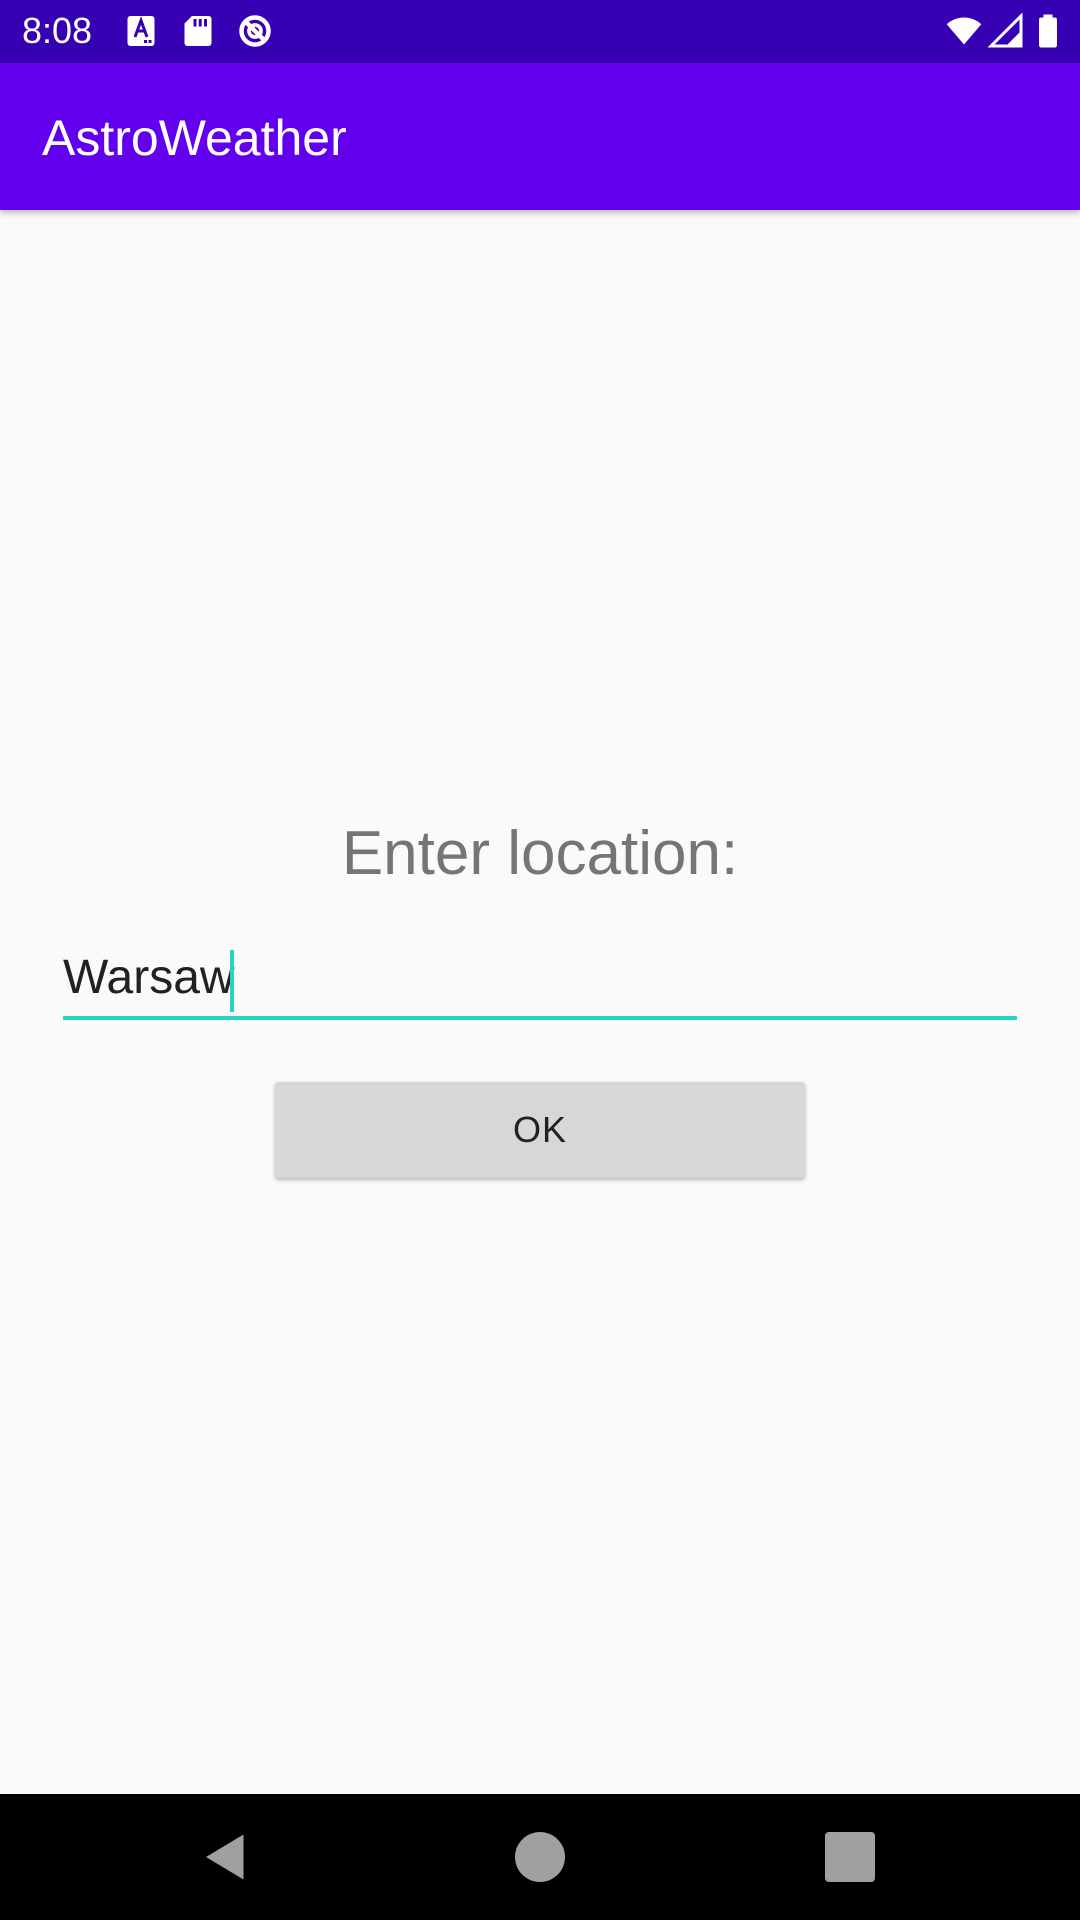  What do you see at coordinates (540, 136) in the screenshot?
I see `app-bar: AstroWeather` at bounding box center [540, 136].